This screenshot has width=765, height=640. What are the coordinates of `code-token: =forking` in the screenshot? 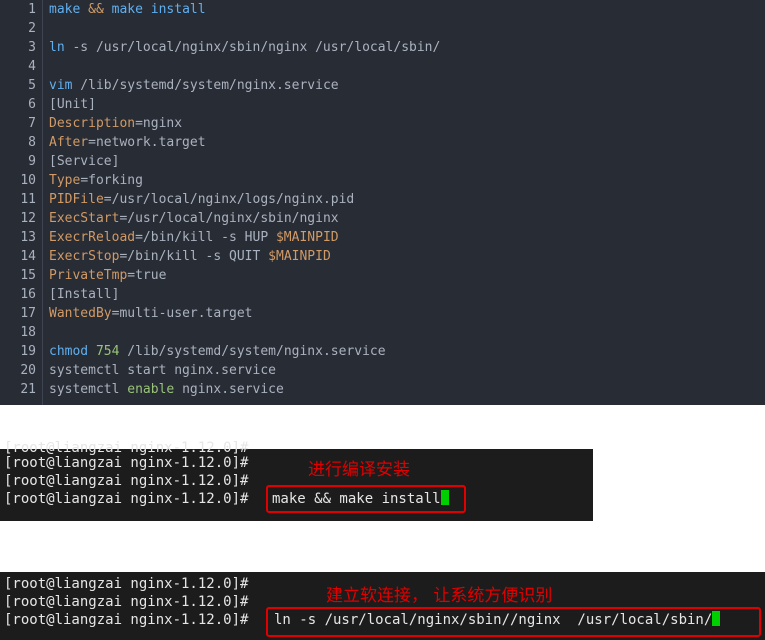 It's located at (111, 180).